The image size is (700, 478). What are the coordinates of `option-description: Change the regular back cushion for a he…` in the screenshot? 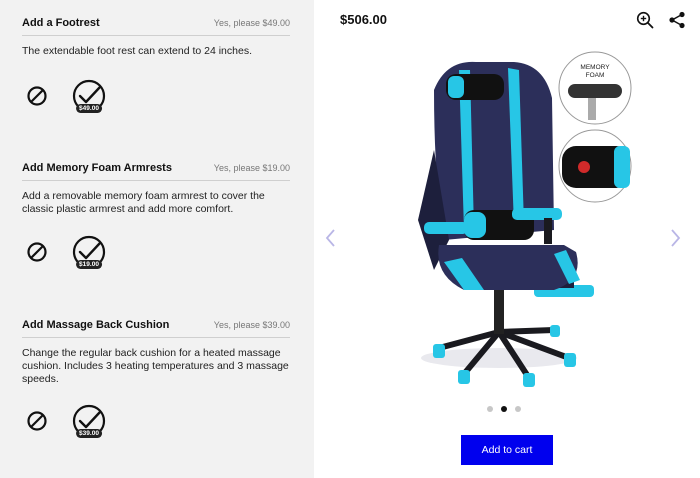 It's located at (155, 366).